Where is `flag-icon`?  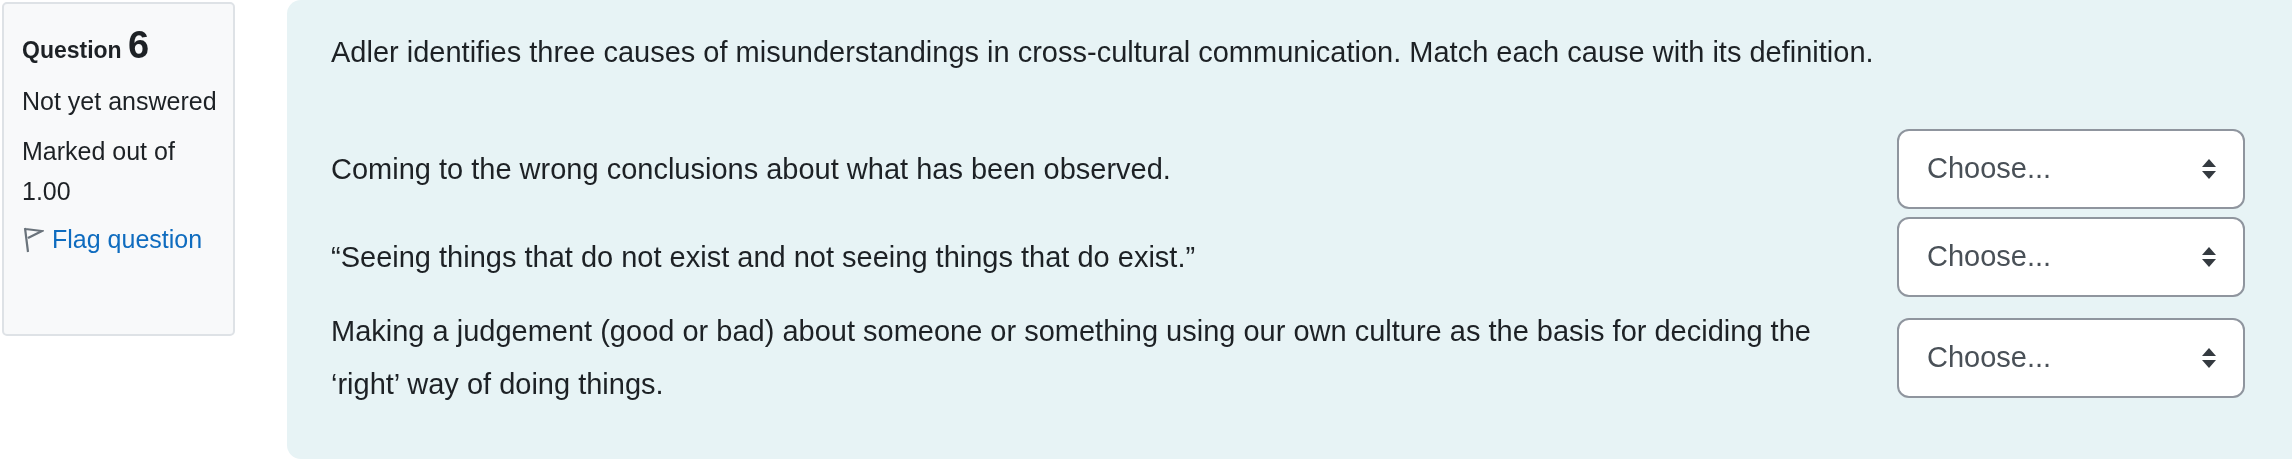
flag-icon is located at coordinates (33, 239).